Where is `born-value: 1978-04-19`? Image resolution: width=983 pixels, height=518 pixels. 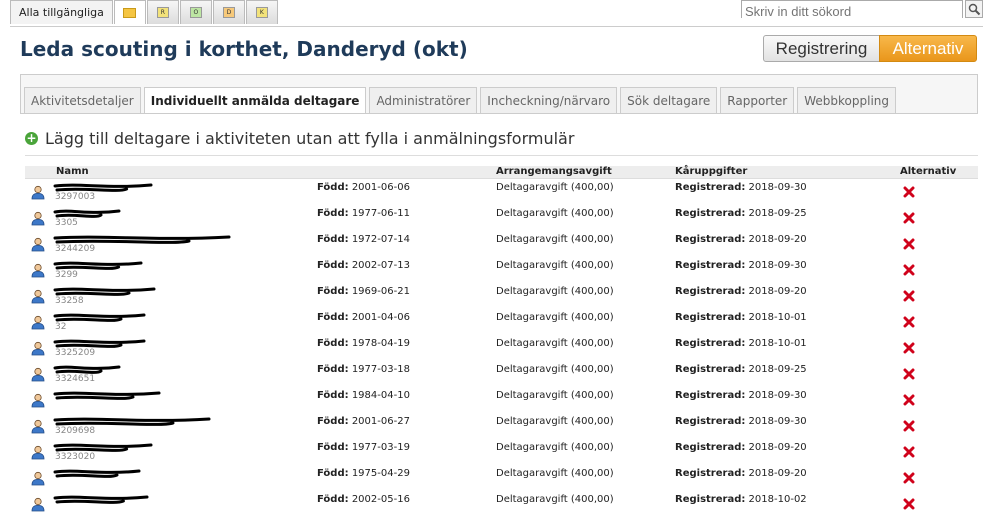 born-value: 1978-04-19 is located at coordinates (380, 343).